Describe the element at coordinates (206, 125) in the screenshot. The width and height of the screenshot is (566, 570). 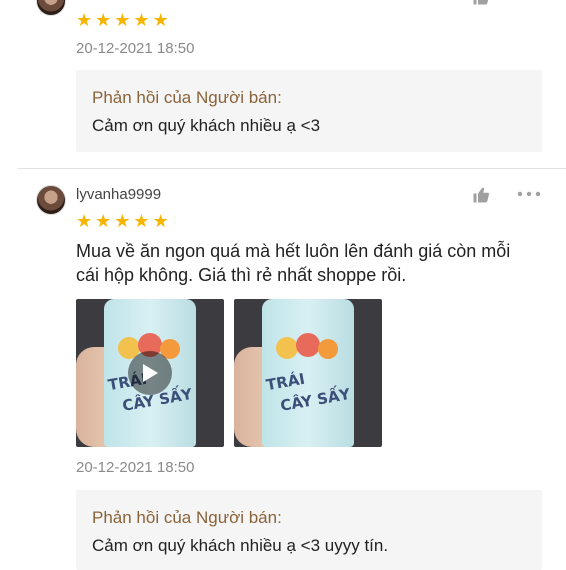
I see `seller-reply-text: Cảm ơn quý khách nhiều ạ <3` at that location.